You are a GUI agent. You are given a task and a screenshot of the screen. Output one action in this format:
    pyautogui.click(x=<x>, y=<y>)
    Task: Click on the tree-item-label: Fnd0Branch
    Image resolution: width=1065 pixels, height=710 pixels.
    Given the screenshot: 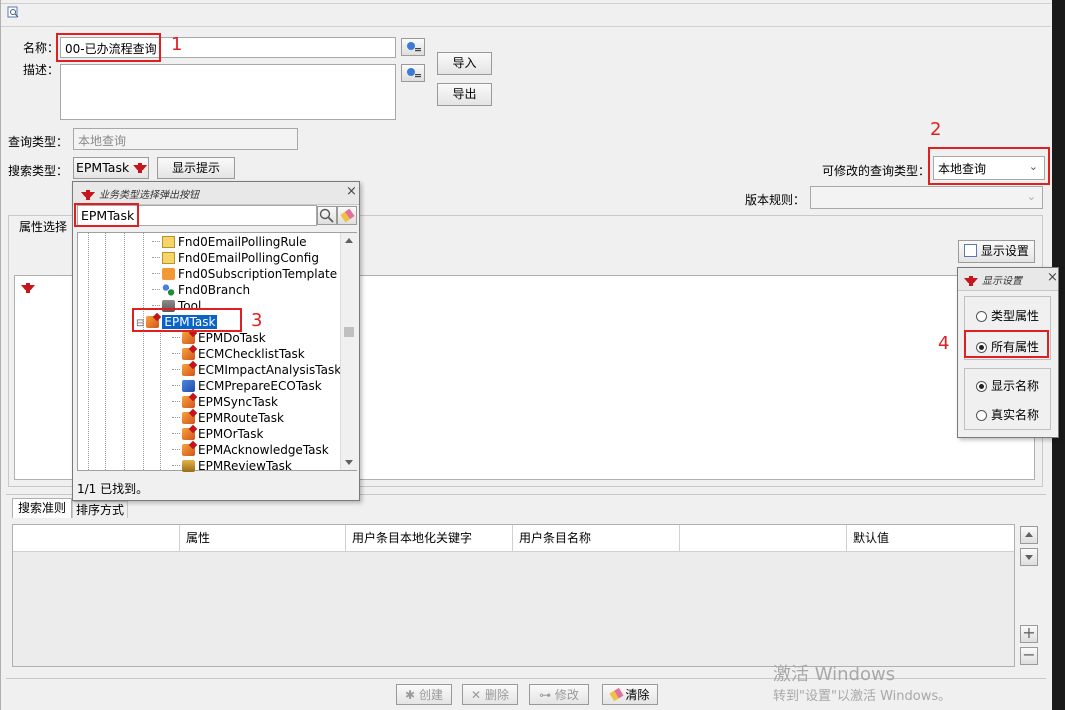 What is the action you would take?
    pyautogui.click(x=214, y=290)
    